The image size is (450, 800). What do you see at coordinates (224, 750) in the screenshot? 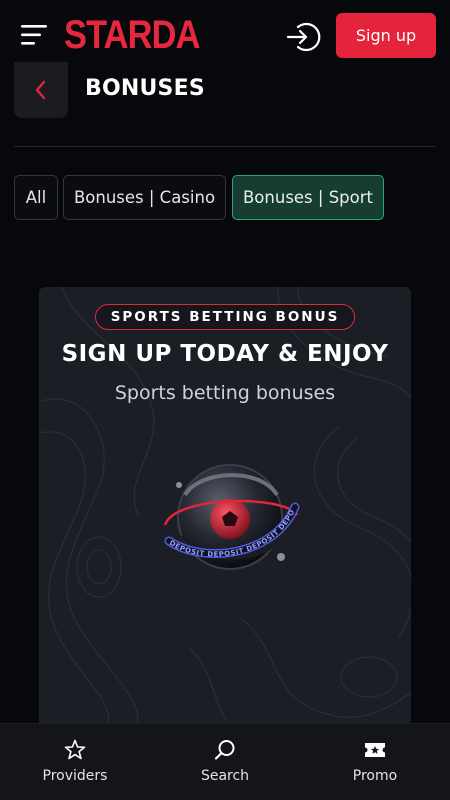
I see `search-icon` at bounding box center [224, 750].